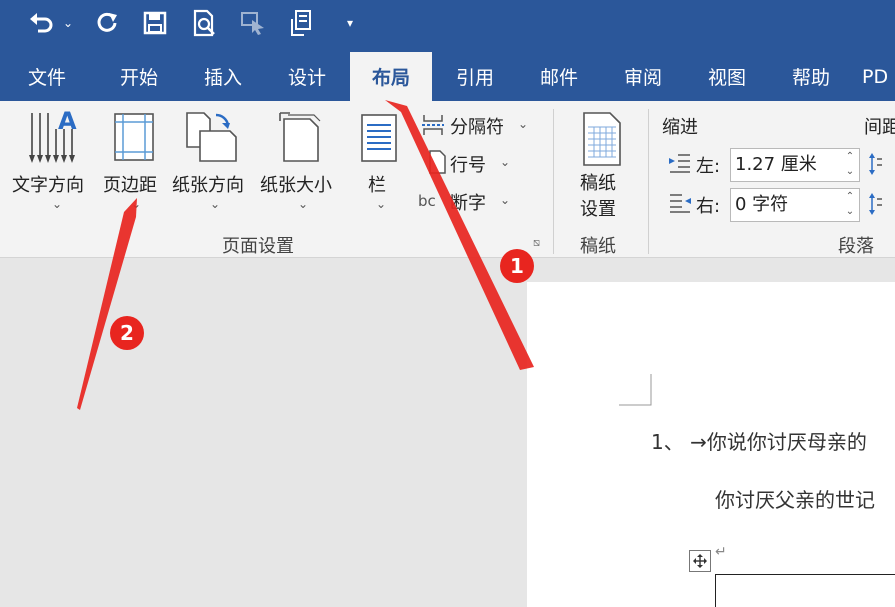  I want to click on annotation-badge-1: 1, so click(517, 266).